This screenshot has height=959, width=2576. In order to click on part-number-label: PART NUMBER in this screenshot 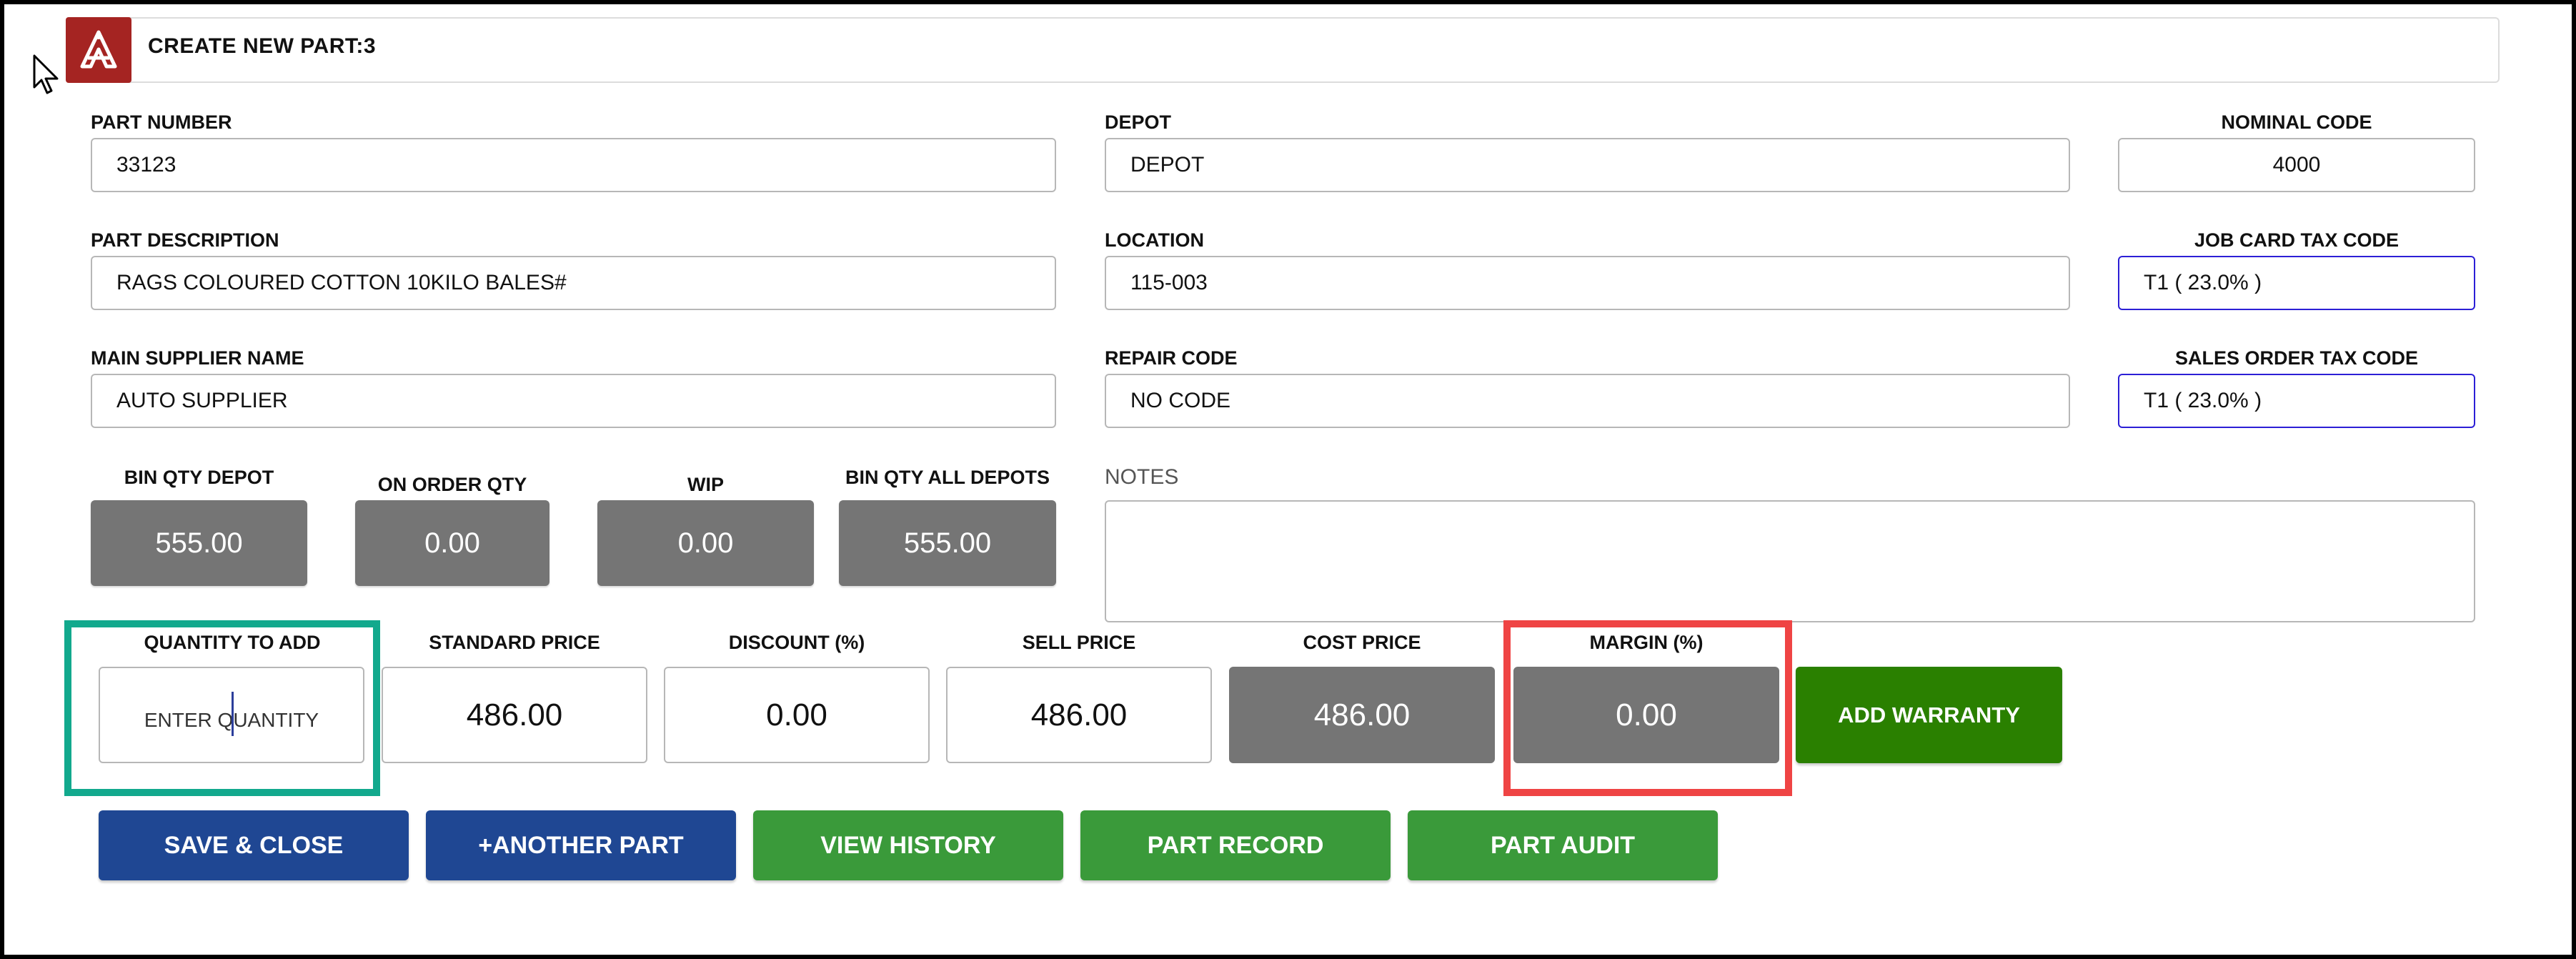, I will do `click(161, 122)`.